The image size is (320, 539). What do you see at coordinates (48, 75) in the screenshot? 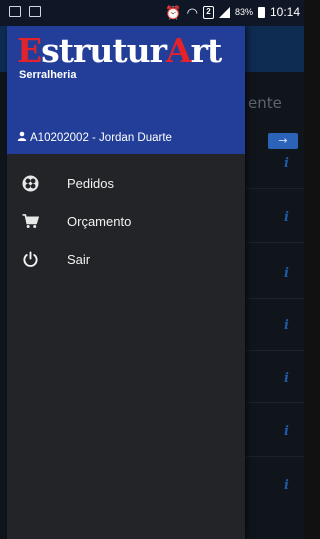
I see `brand-subtitle: Serralheria` at bounding box center [48, 75].